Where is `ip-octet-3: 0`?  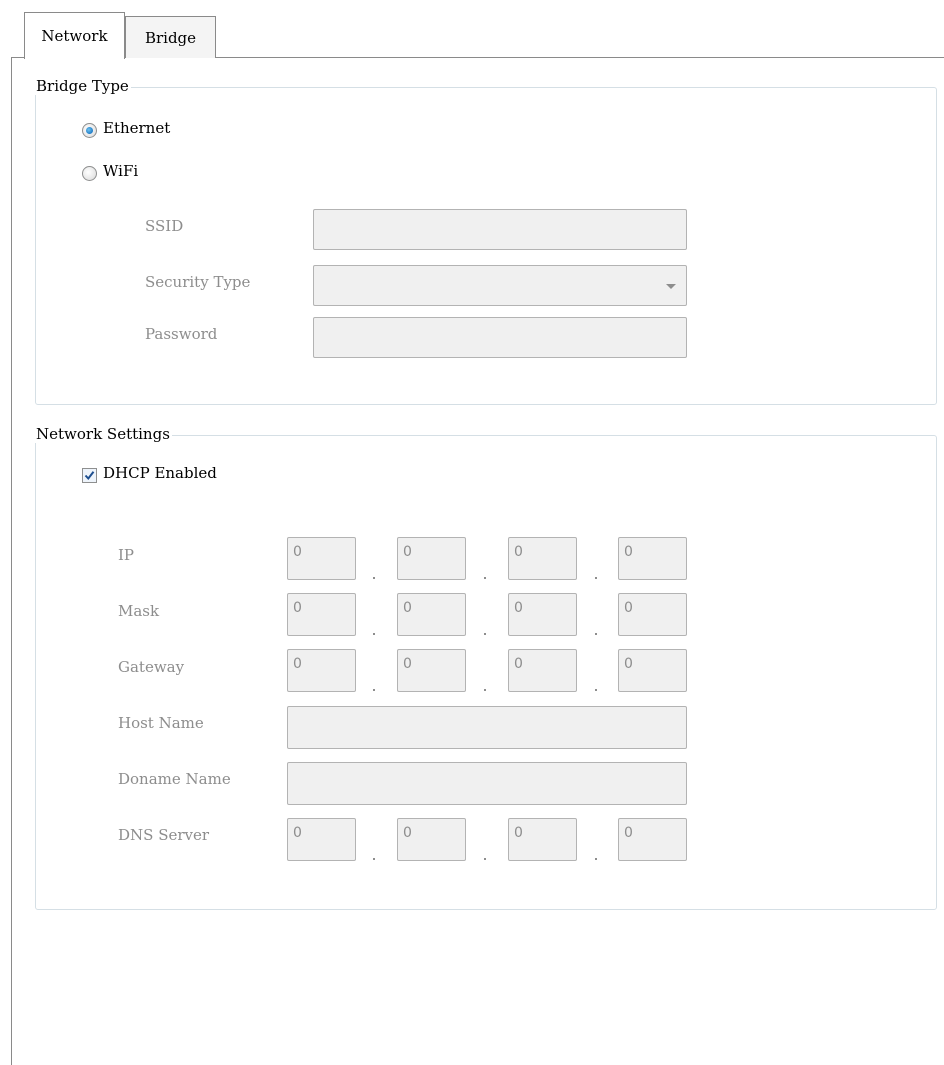
ip-octet-3: 0 is located at coordinates (542, 558).